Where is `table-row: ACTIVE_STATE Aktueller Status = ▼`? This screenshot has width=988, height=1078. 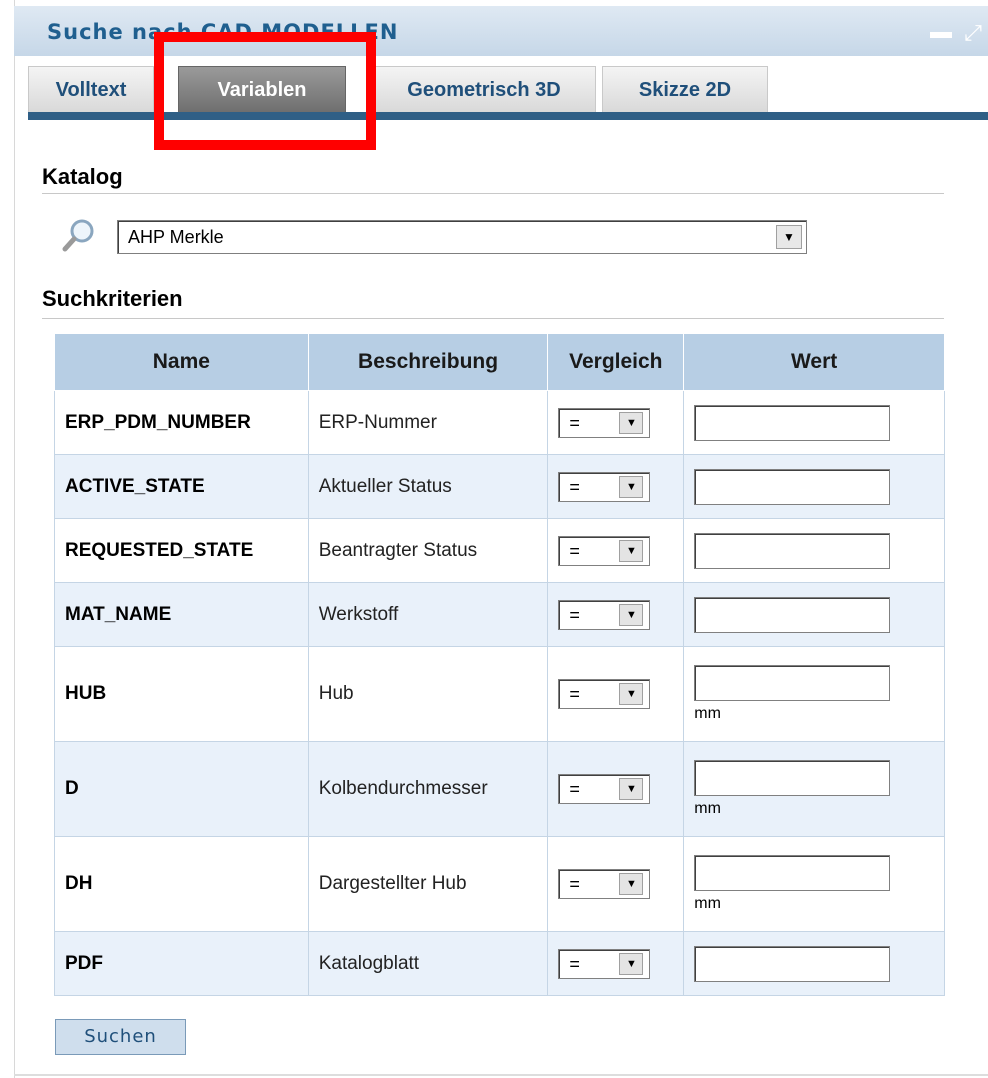 table-row: ACTIVE_STATE Aktueller Status = ▼ is located at coordinates (499, 486).